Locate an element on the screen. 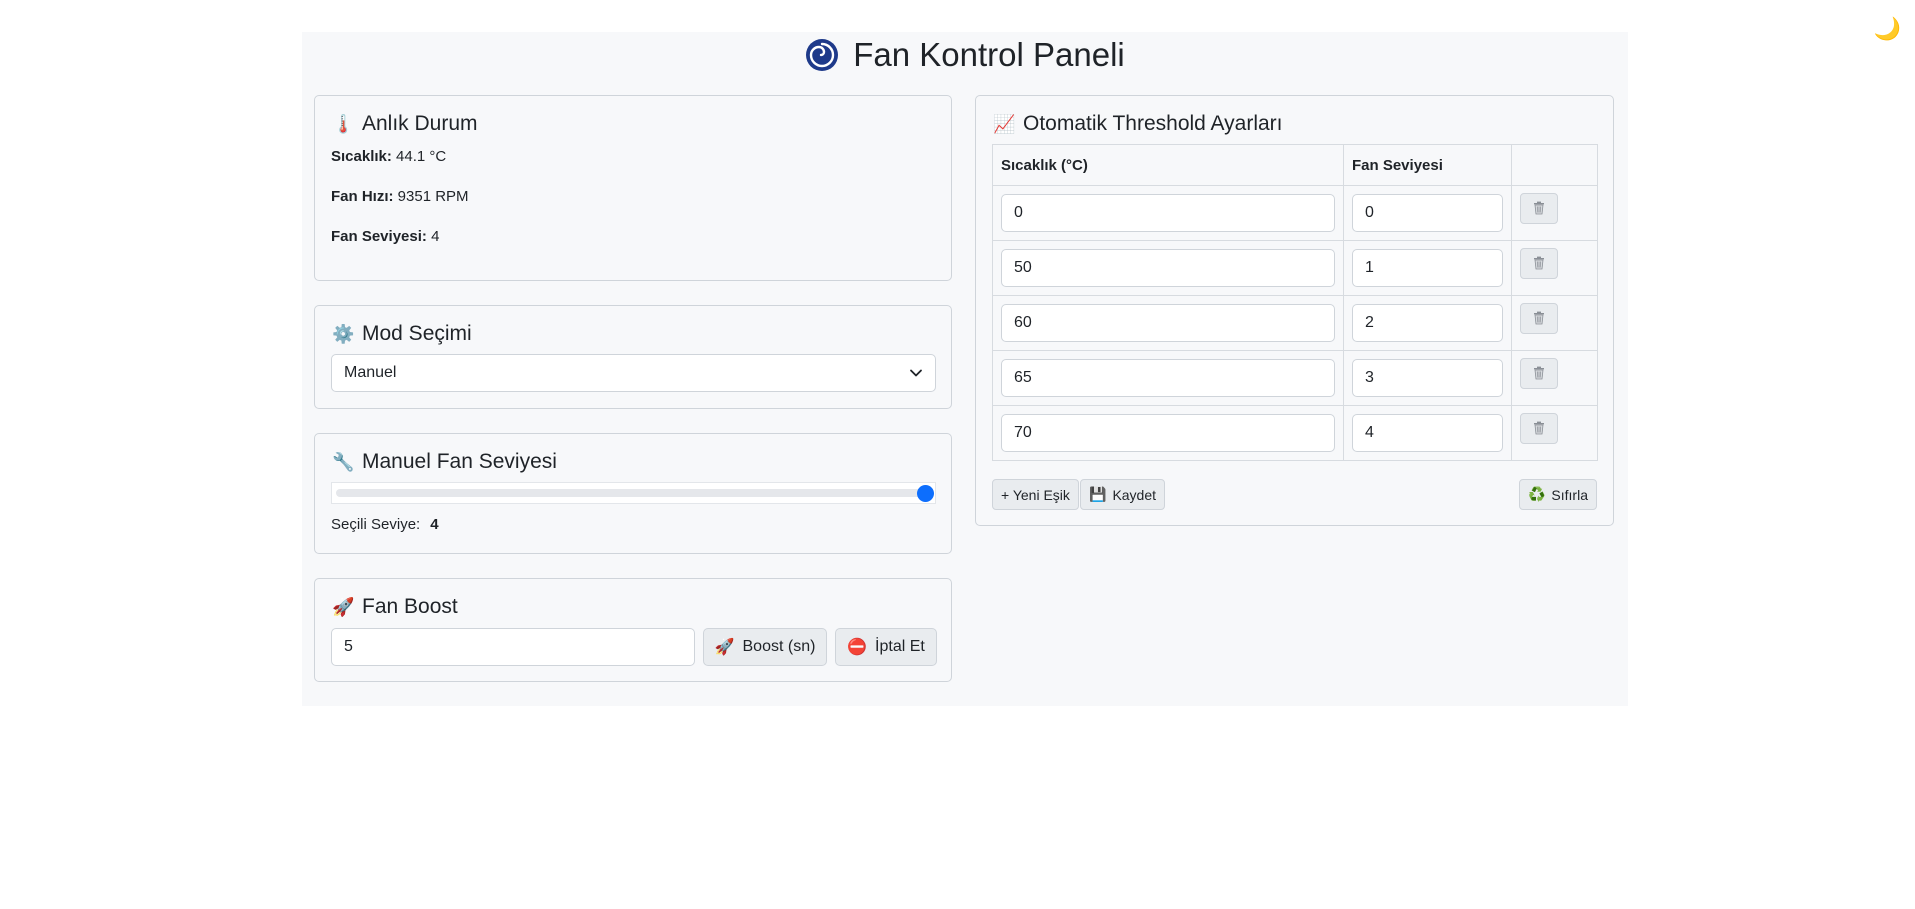 This screenshot has width=1915, height=909. chart-increasing-icon: 📈 is located at coordinates (1004, 123).